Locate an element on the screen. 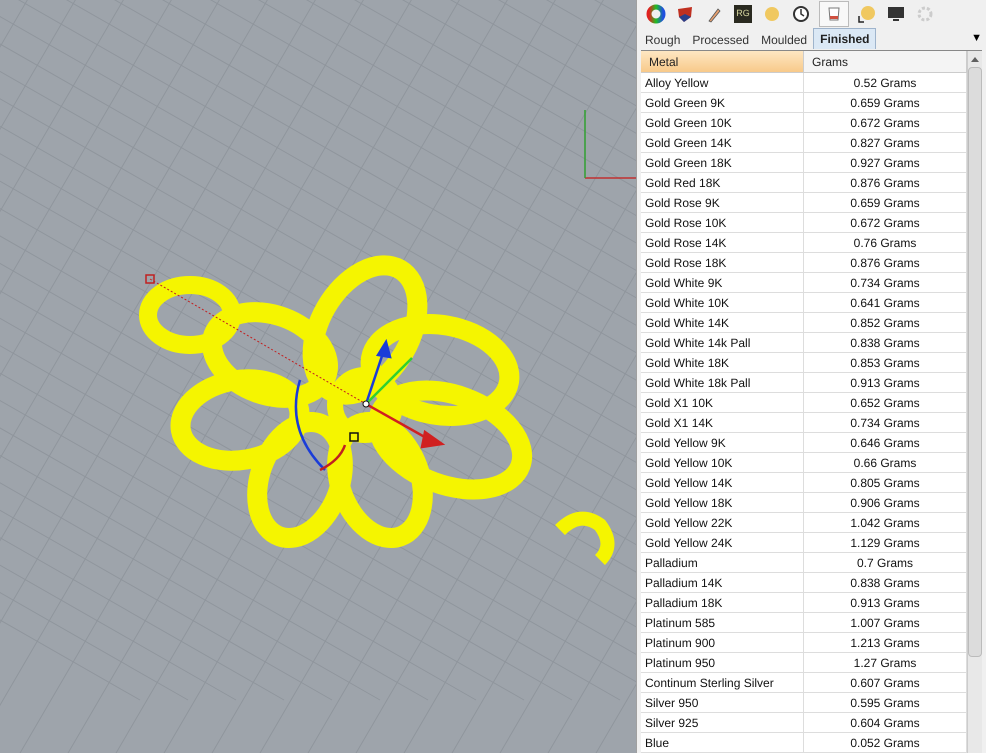  metal-cell: Silver 925 is located at coordinates (722, 723).